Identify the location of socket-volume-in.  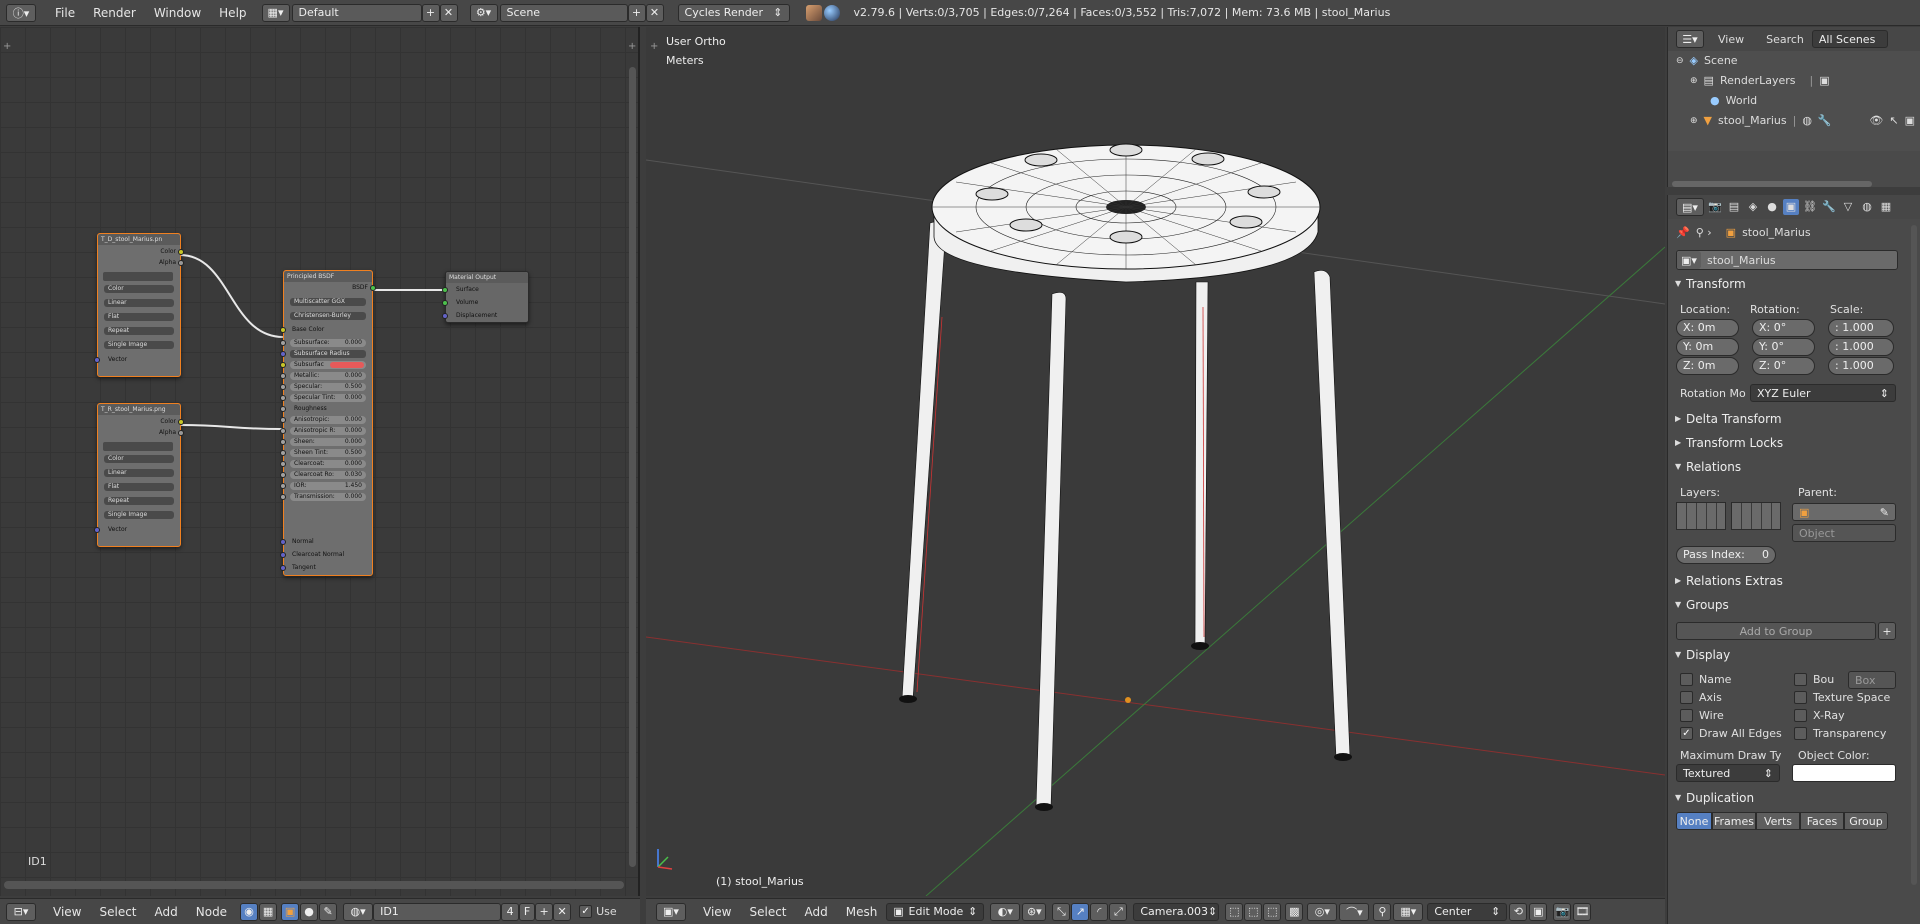
(445, 303).